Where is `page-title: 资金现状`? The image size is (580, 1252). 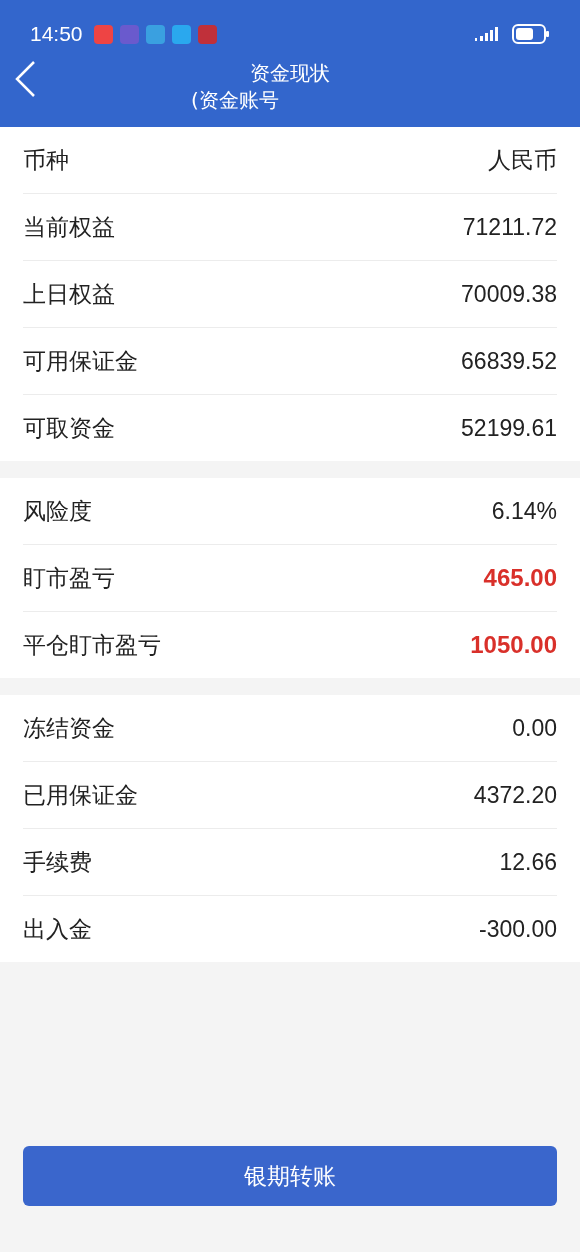
page-title: 资金现状 is located at coordinates (290, 73).